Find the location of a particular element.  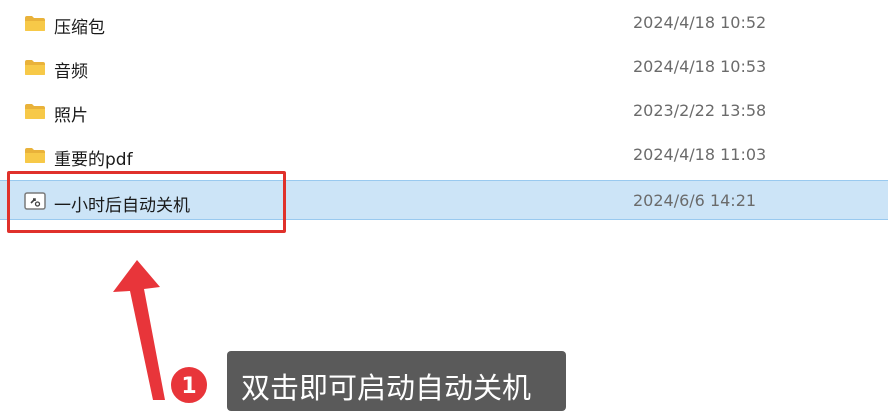

callout-box: 双击即可启动自动关机 is located at coordinates (396, 381).